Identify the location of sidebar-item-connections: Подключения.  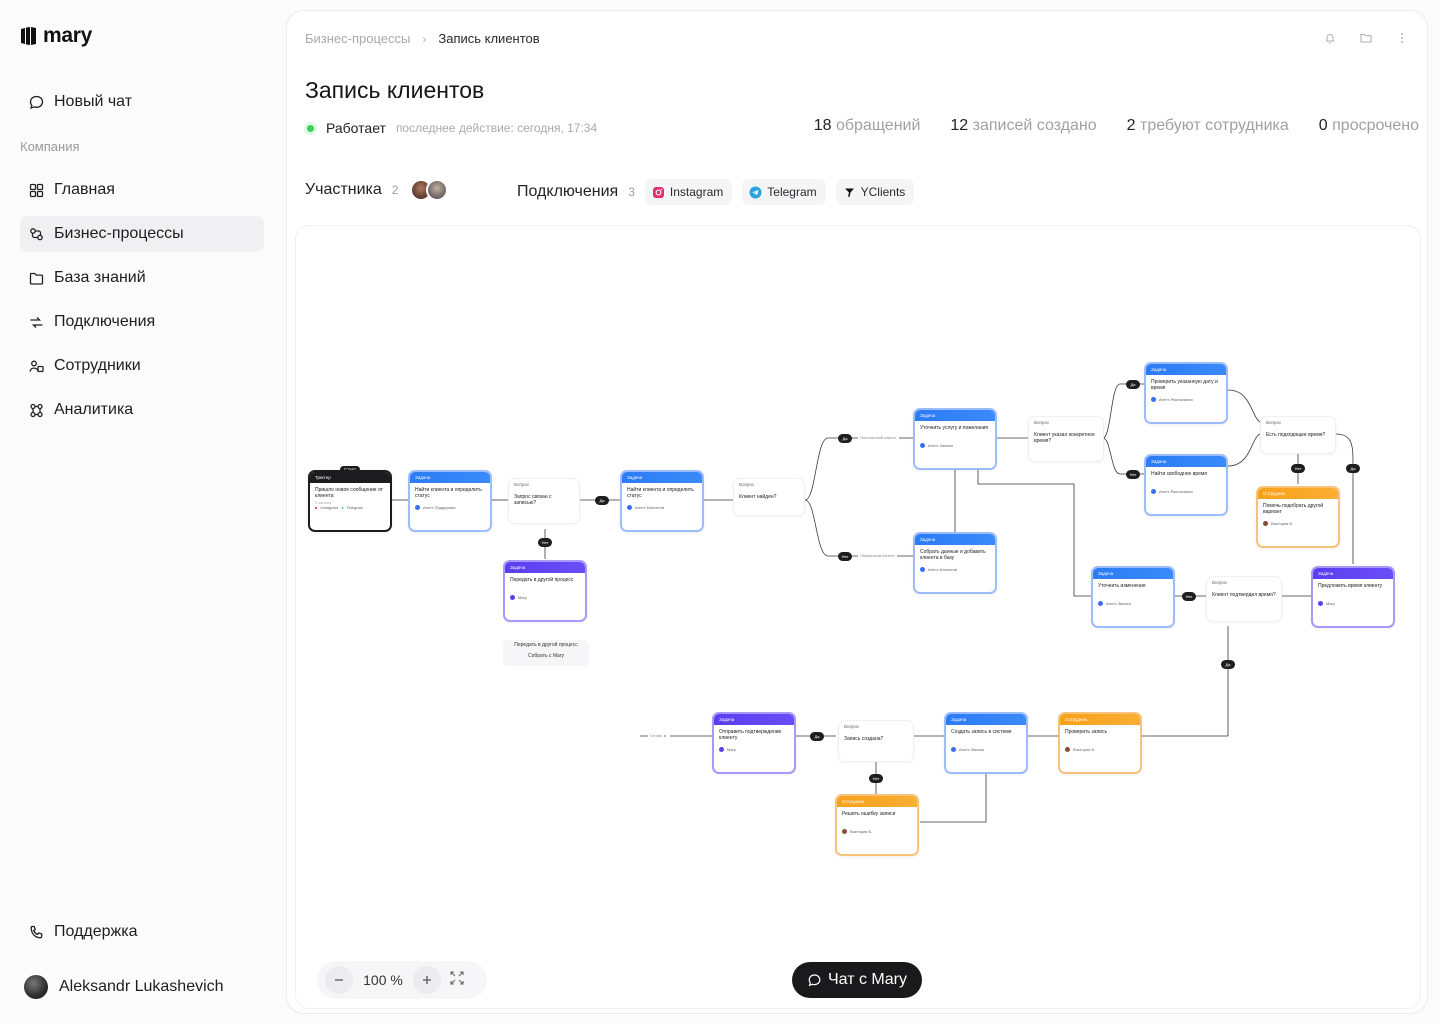
(142, 322).